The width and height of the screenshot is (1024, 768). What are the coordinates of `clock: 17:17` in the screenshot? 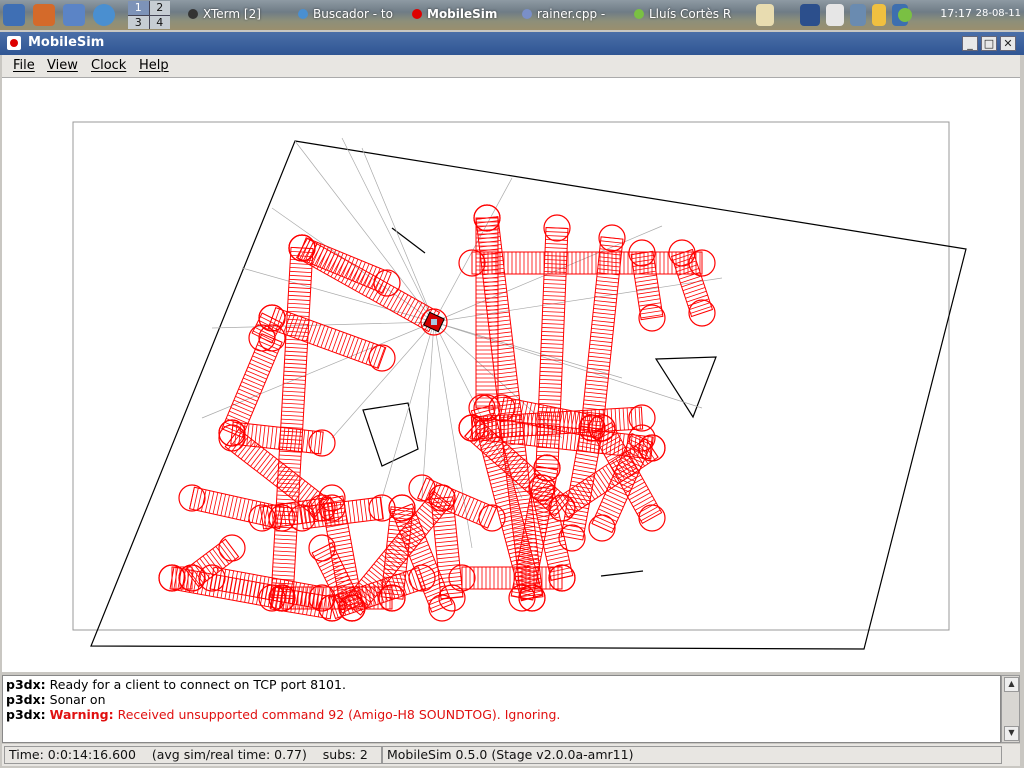 It's located at (956, 13).